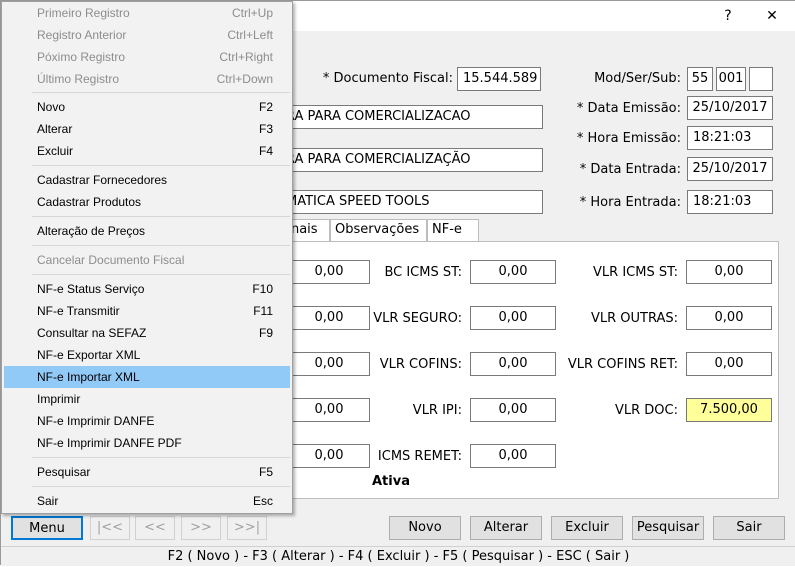 This screenshot has height=567, width=795. I want to click on total-field-2: 0,00, so click(329, 318).